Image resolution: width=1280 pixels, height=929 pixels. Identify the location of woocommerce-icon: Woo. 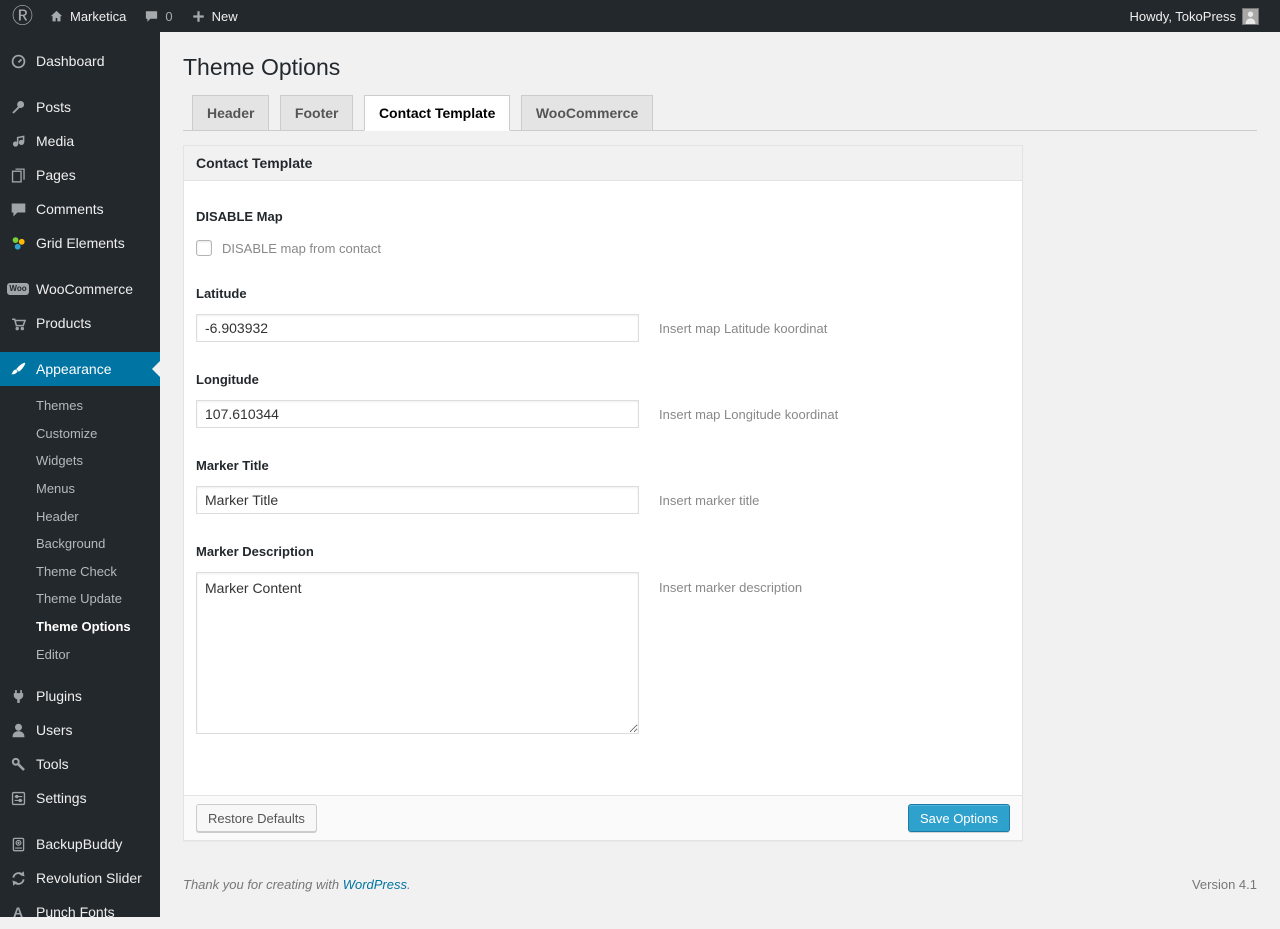
(18, 289).